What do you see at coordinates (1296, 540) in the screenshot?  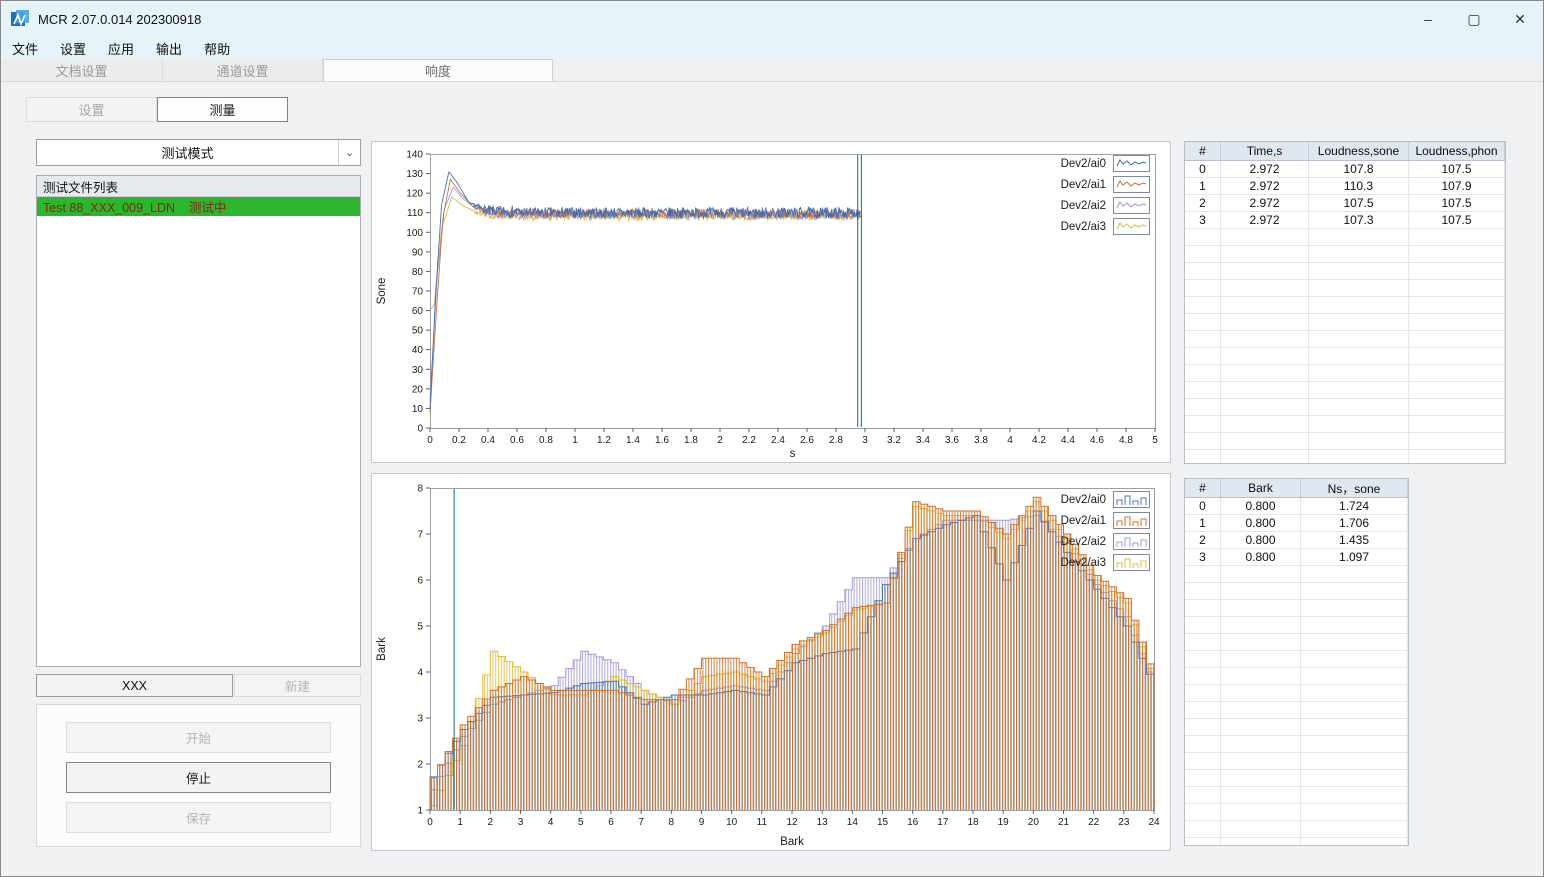 I see `table-row: 2 0.800 1.435` at bounding box center [1296, 540].